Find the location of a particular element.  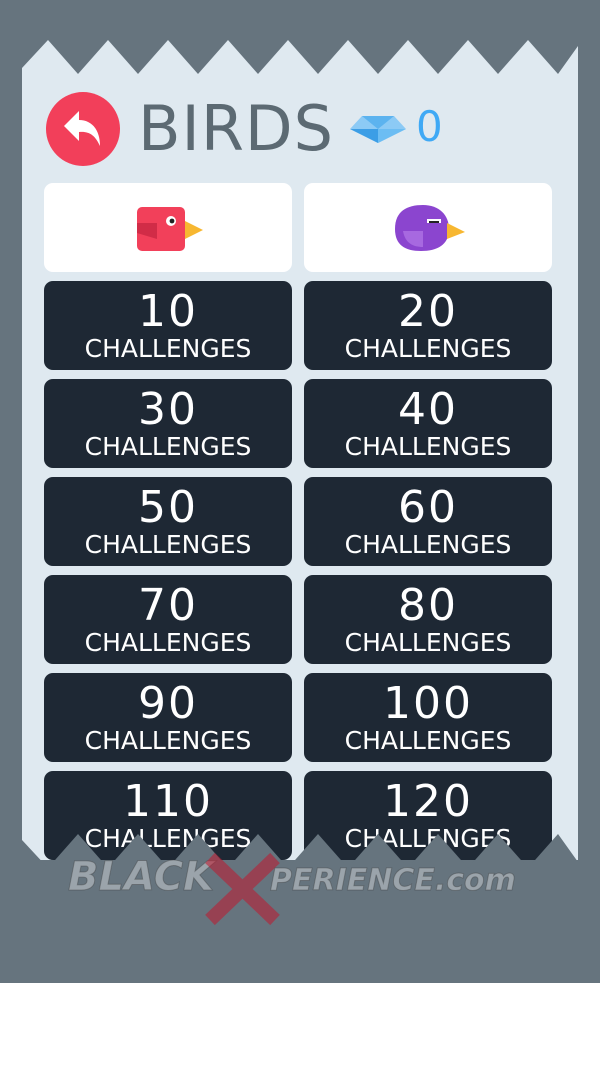

diamond-icon is located at coordinates (378, 129).